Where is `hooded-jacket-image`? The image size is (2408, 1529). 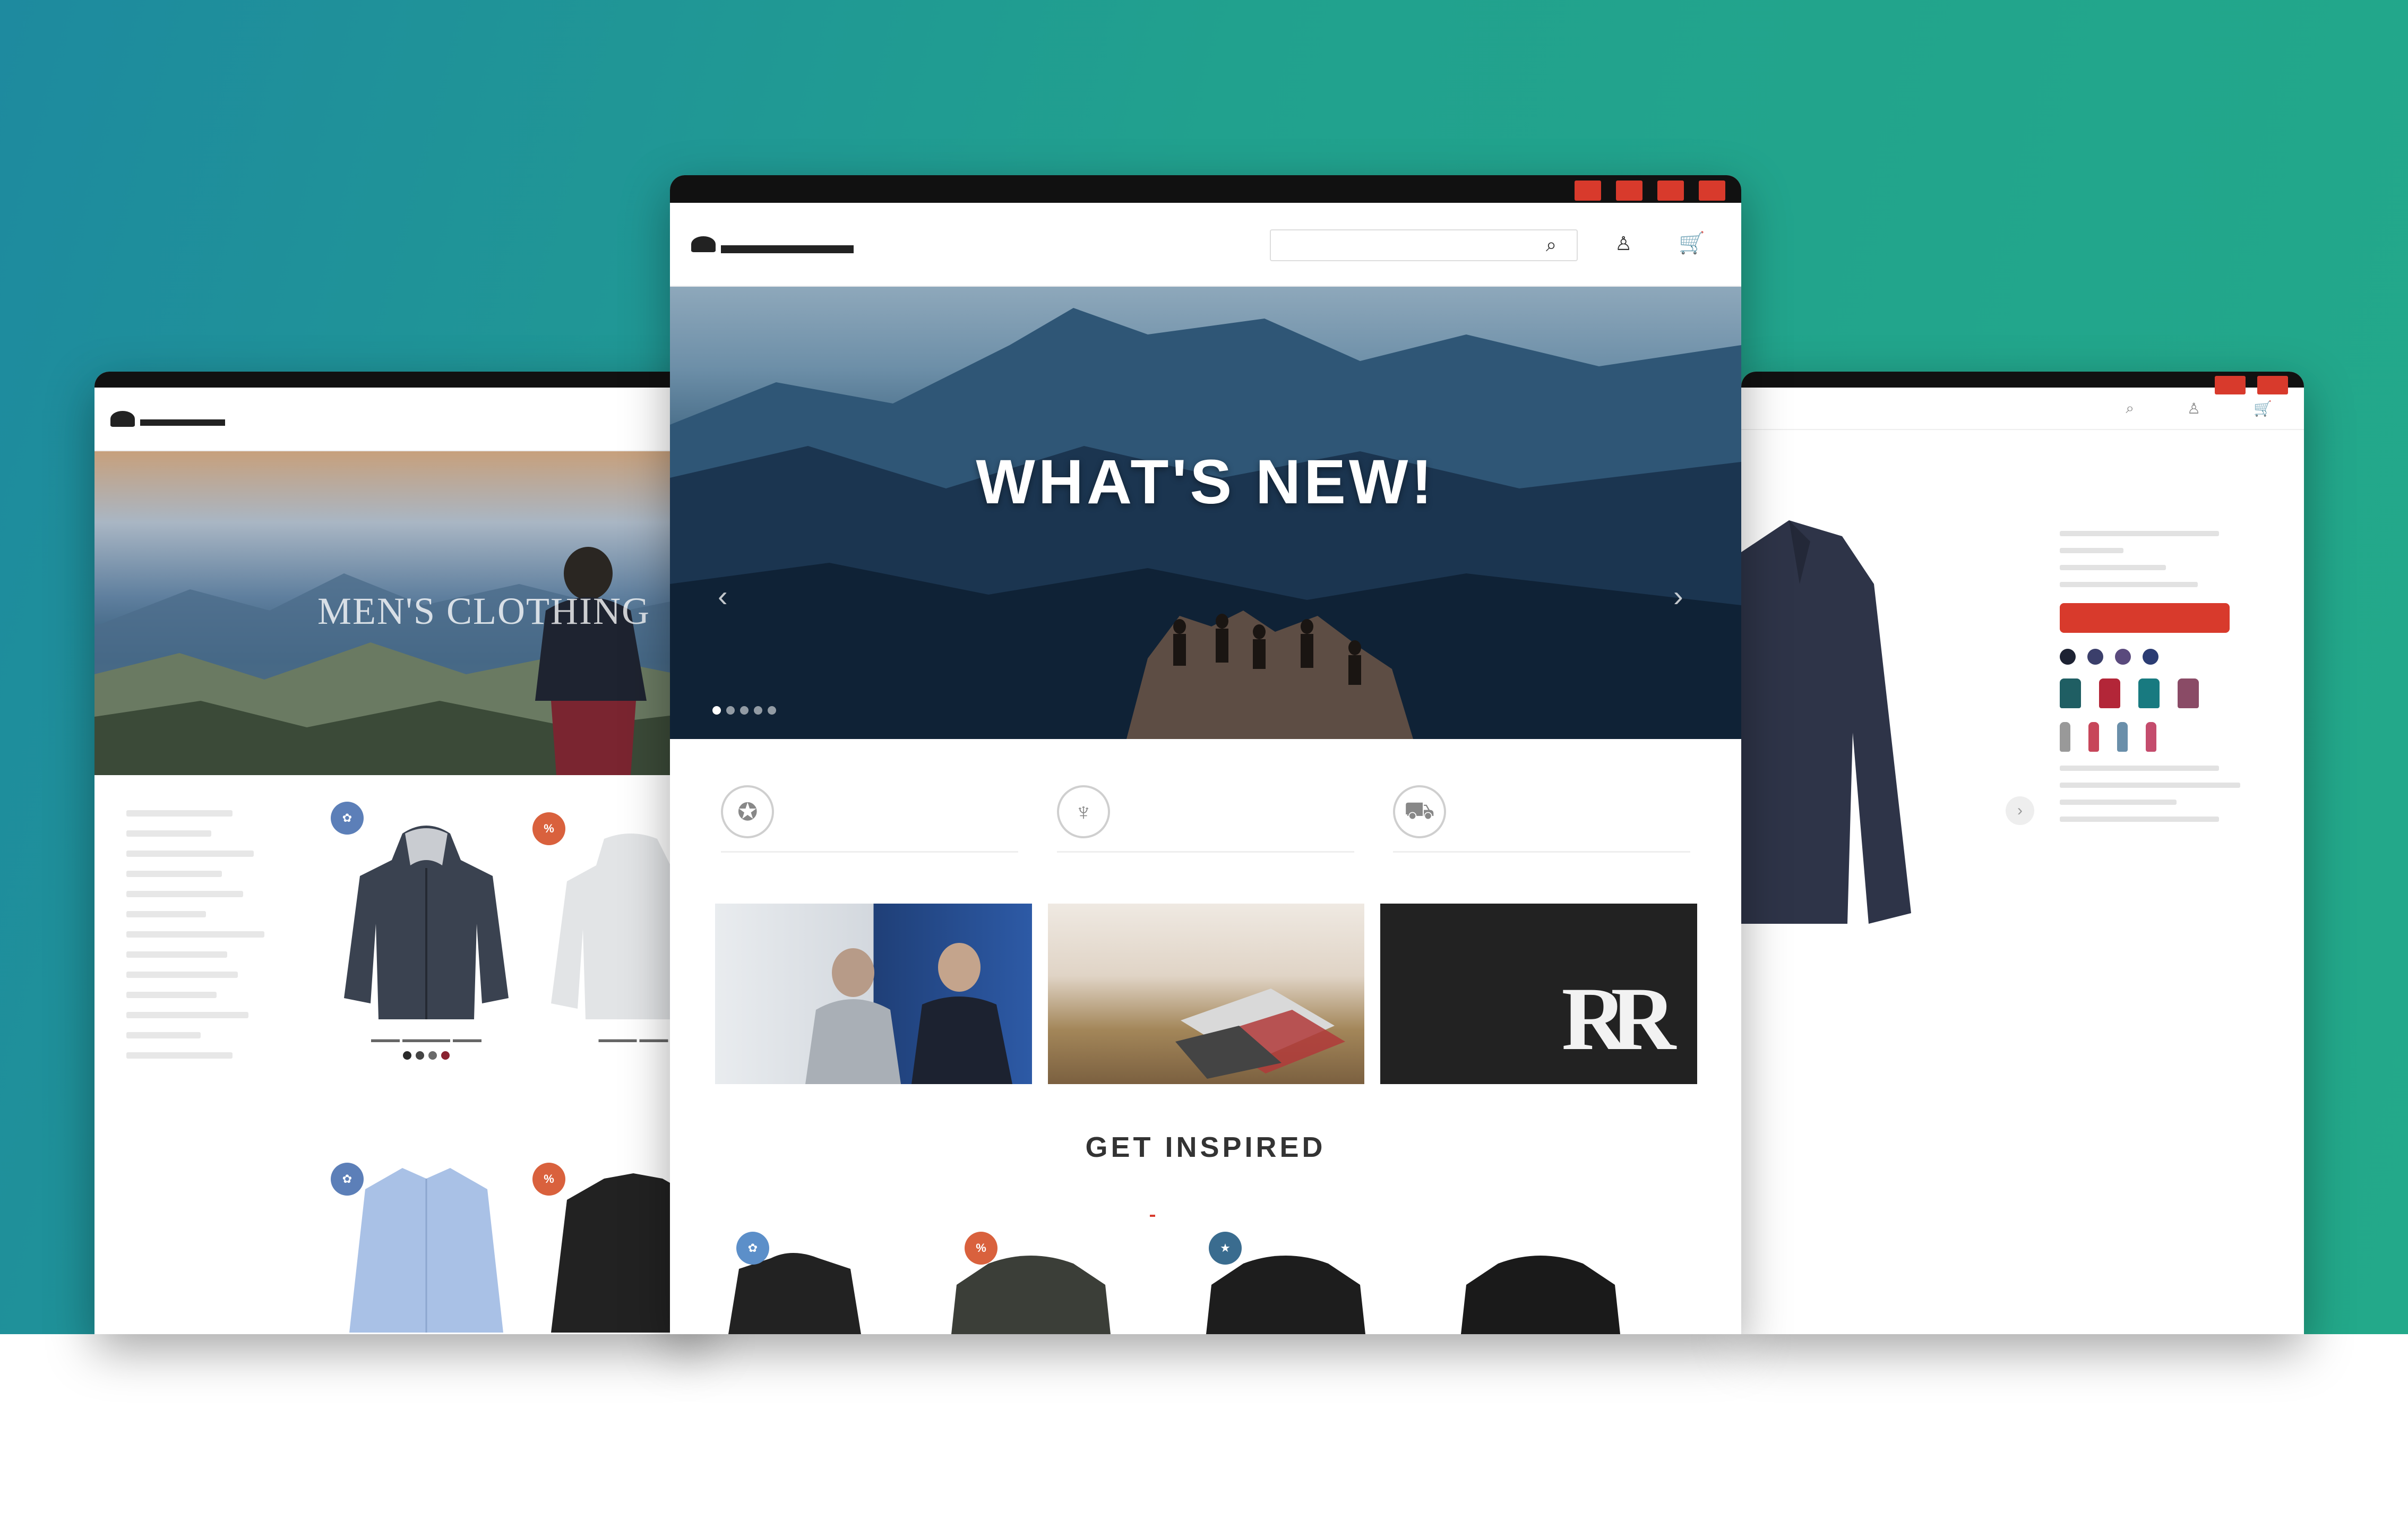 hooded-jacket-image is located at coordinates (427, 922).